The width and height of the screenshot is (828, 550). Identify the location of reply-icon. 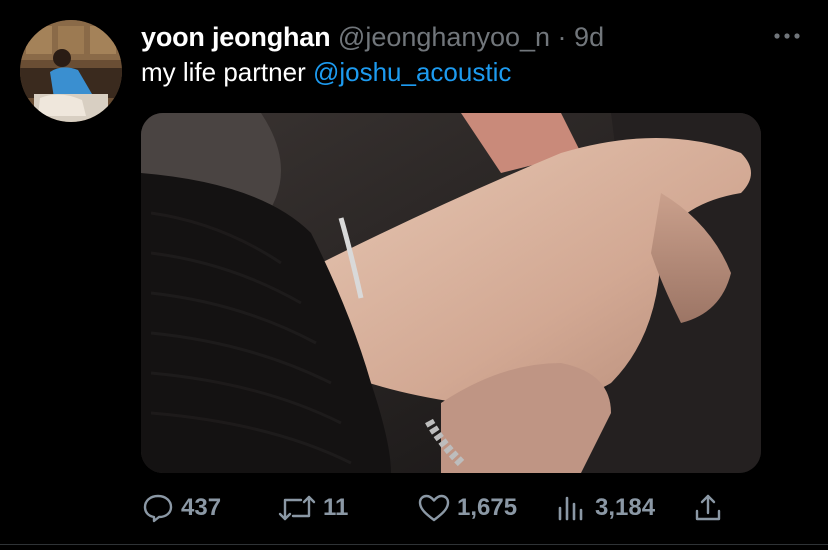
(161, 508).